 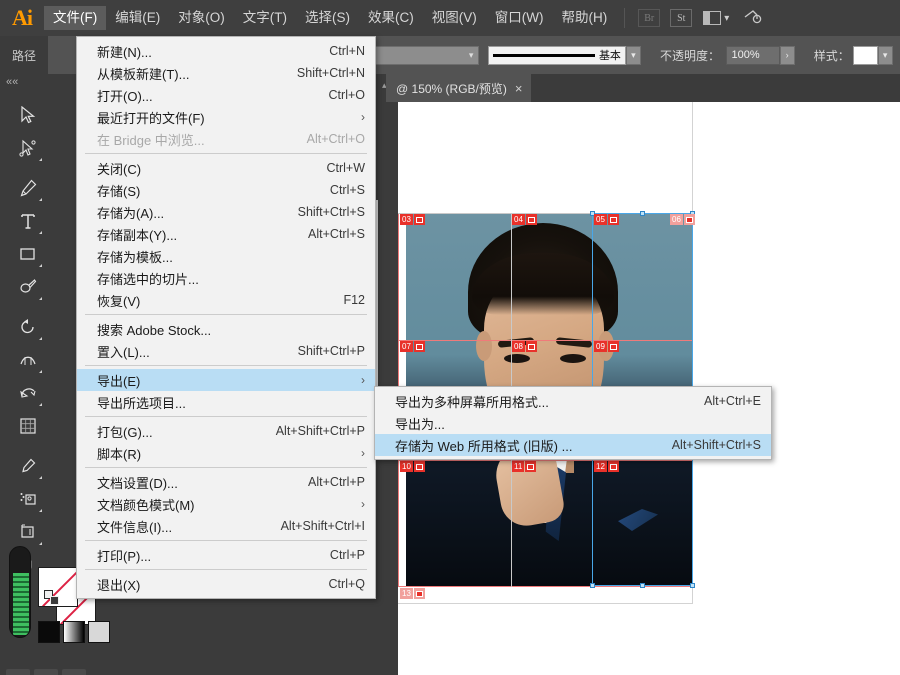 What do you see at coordinates (28, 114) in the screenshot?
I see `selection-tool` at bounding box center [28, 114].